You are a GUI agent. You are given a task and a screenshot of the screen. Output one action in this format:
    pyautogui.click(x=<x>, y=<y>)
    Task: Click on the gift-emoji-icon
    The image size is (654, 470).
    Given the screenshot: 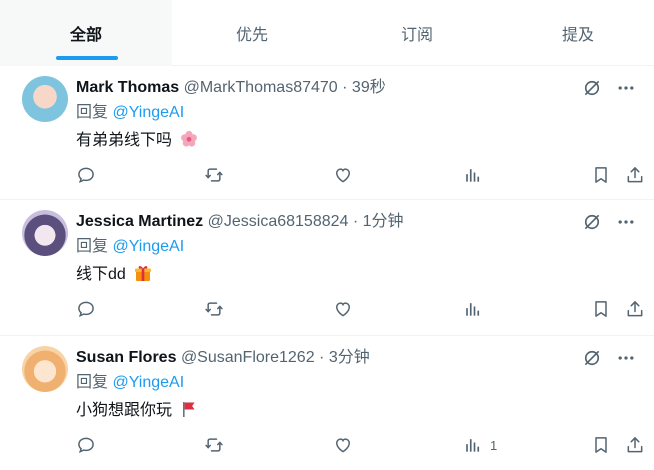 What is the action you would take?
    pyautogui.click(x=143, y=276)
    